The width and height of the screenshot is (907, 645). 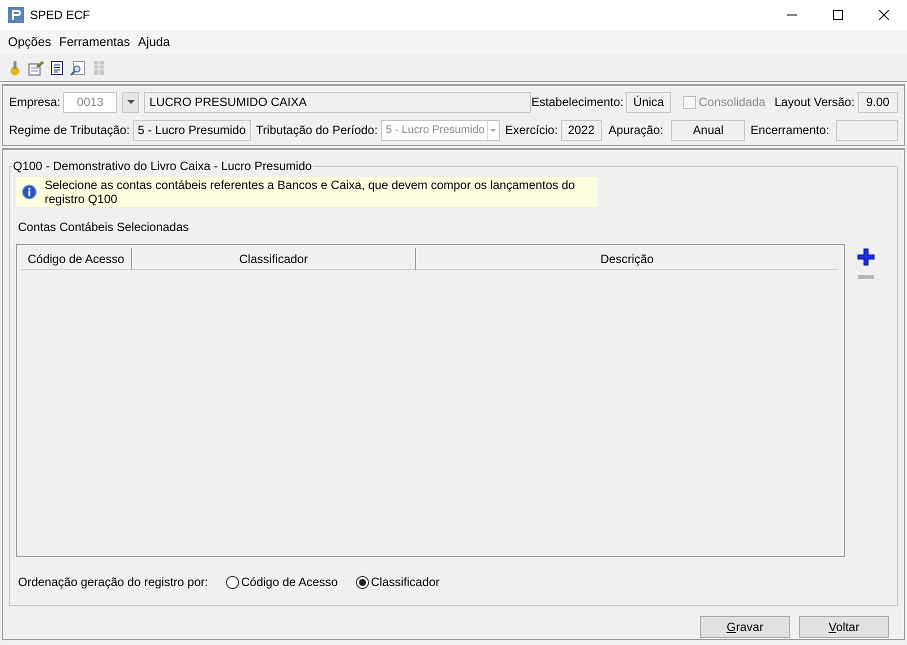 What do you see at coordinates (627, 259) in the screenshot?
I see `column-header: Descrição` at bounding box center [627, 259].